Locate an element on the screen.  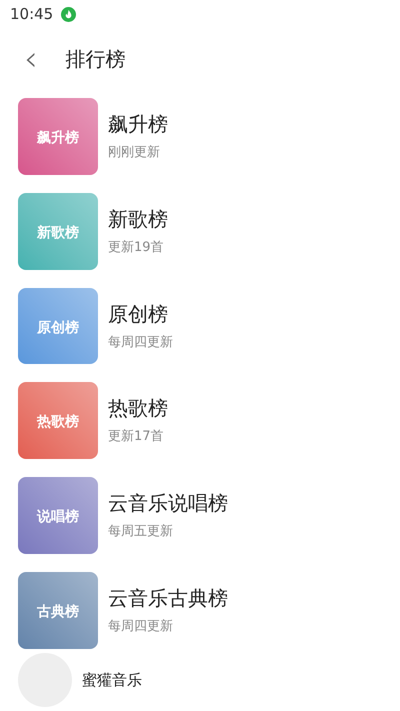
update-info: 更新19首 is located at coordinates (136, 247).